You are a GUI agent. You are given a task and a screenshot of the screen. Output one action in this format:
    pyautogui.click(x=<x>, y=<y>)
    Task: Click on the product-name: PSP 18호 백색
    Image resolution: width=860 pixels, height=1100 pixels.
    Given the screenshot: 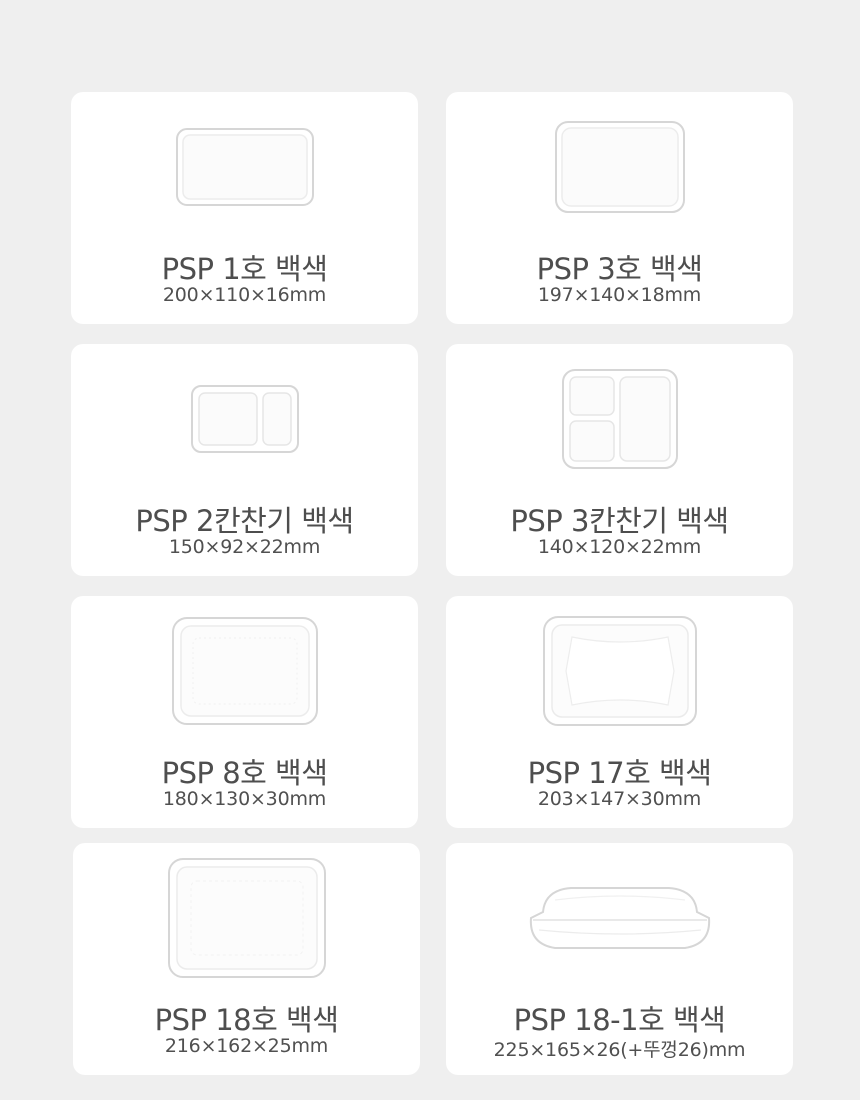 What is the action you would take?
    pyautogui.click(x=246, y=1020)
    